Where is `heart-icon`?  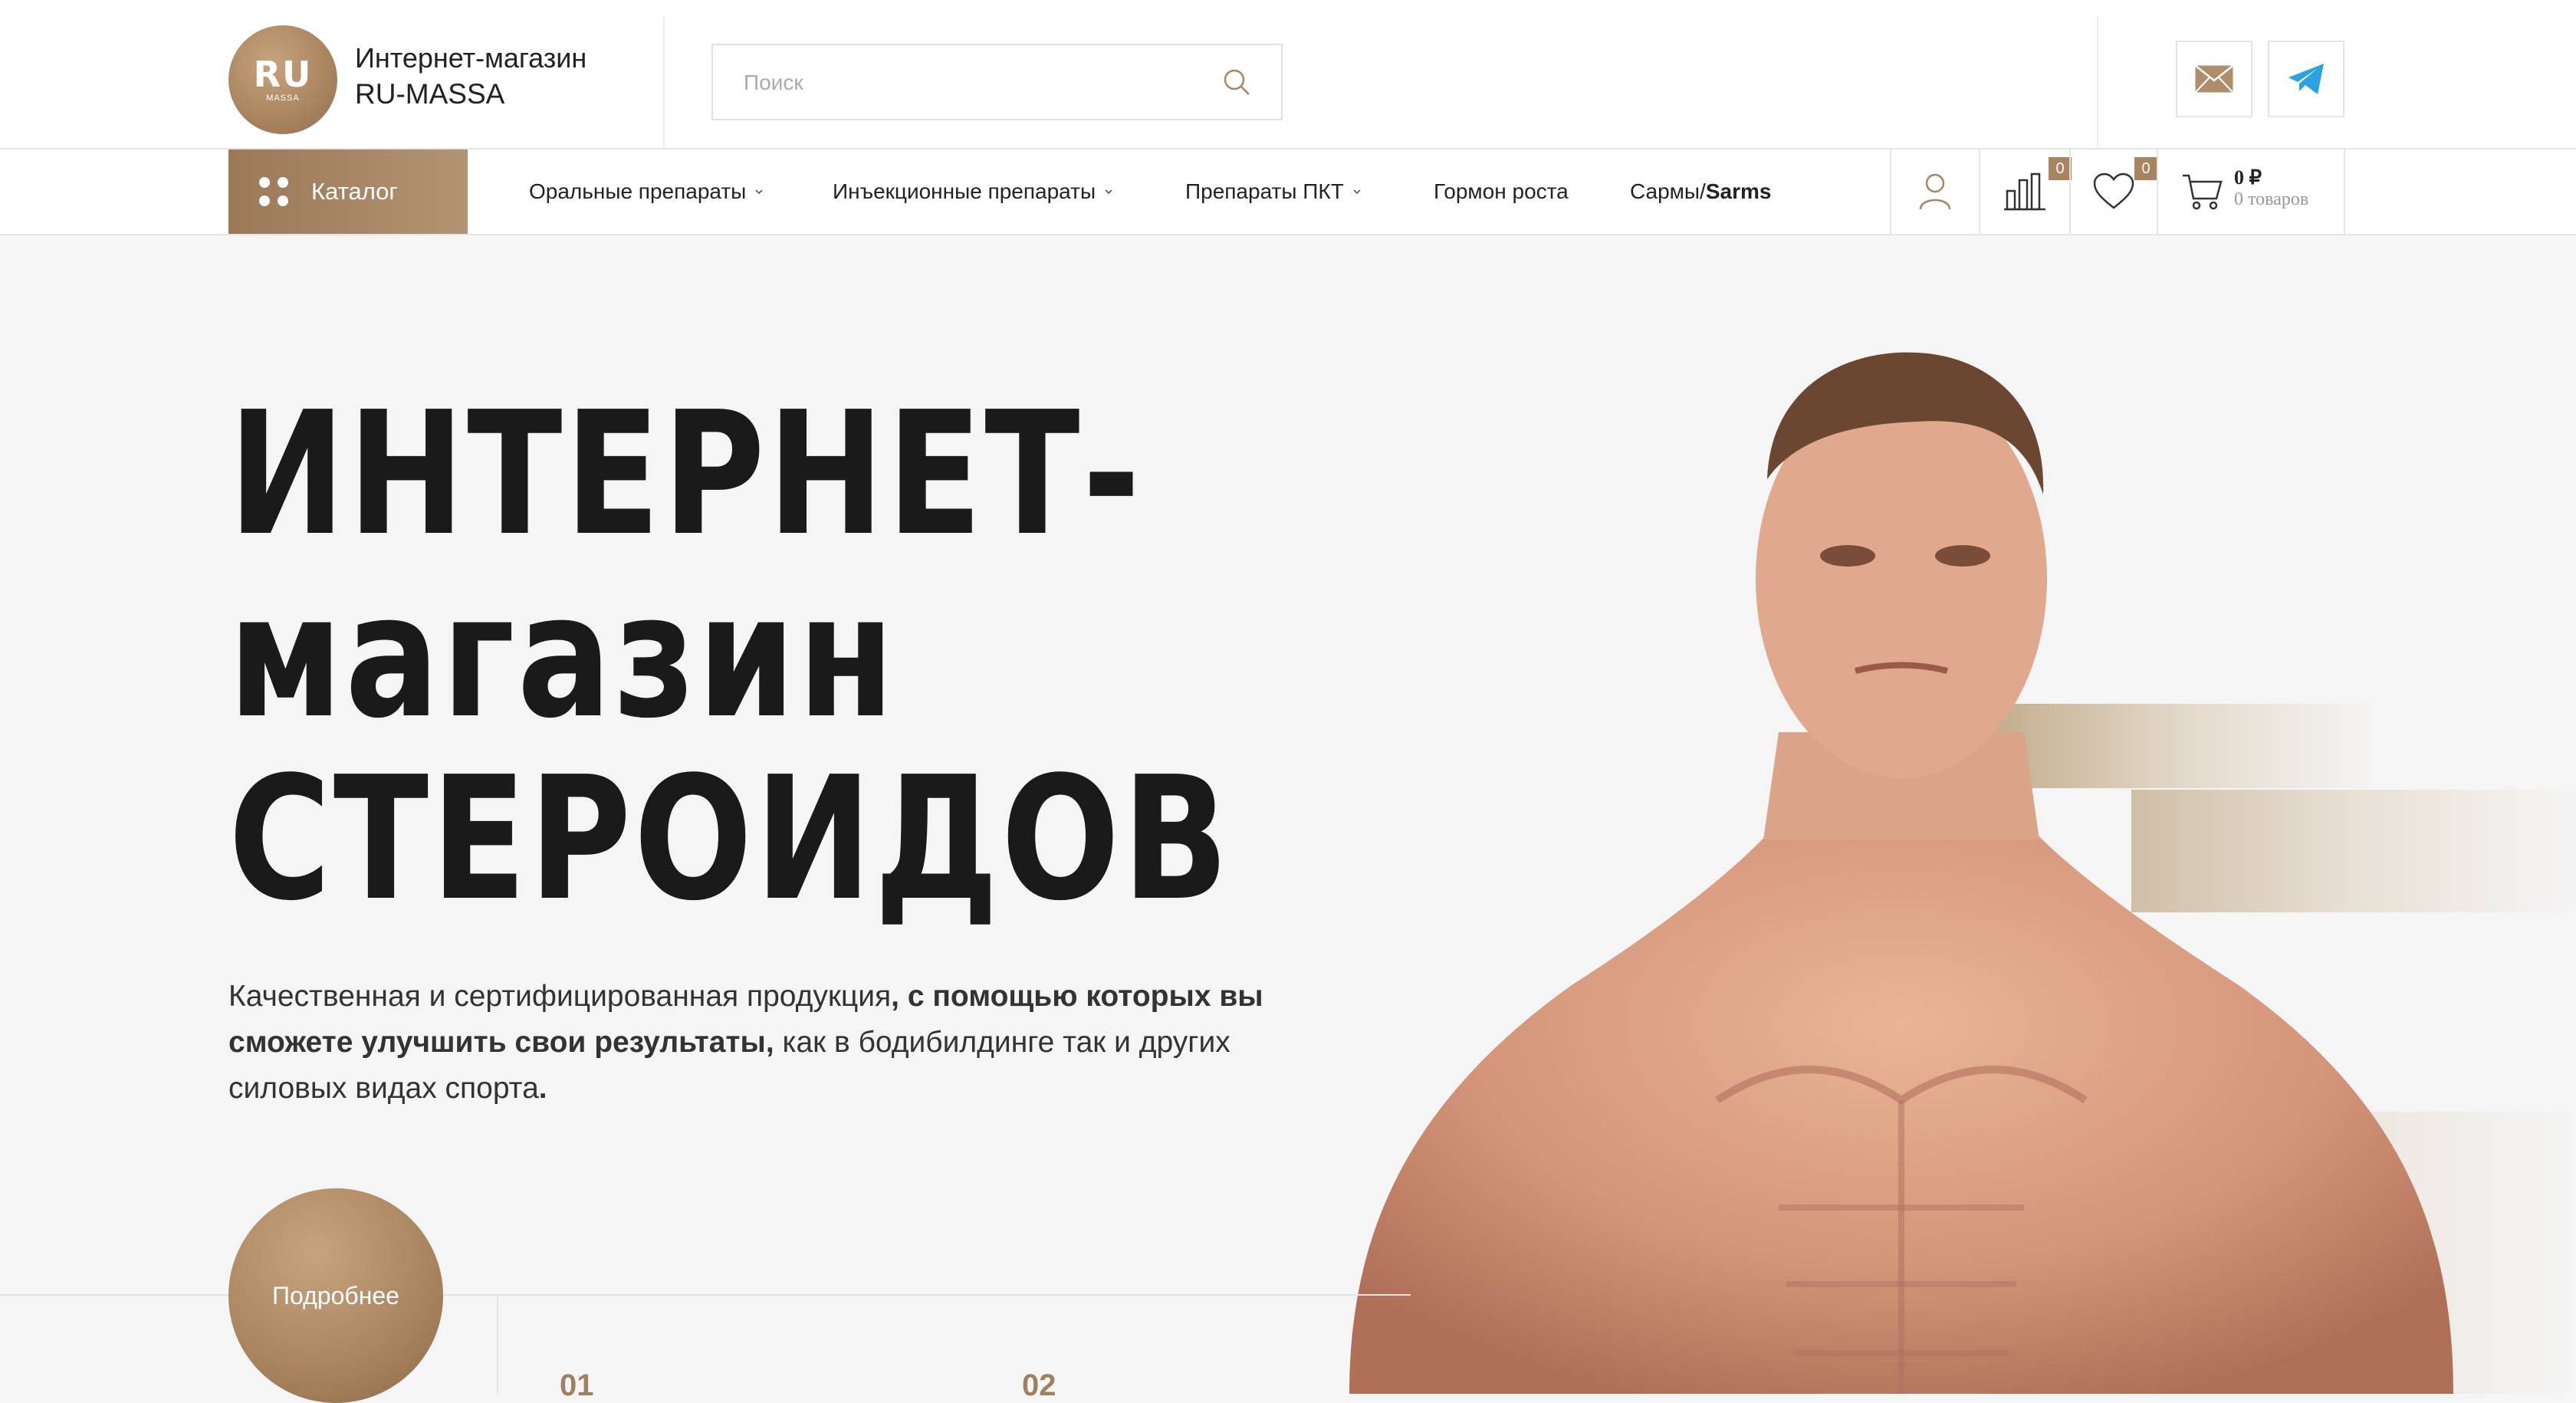
heart-icon is located at coordinates (2113, 190).